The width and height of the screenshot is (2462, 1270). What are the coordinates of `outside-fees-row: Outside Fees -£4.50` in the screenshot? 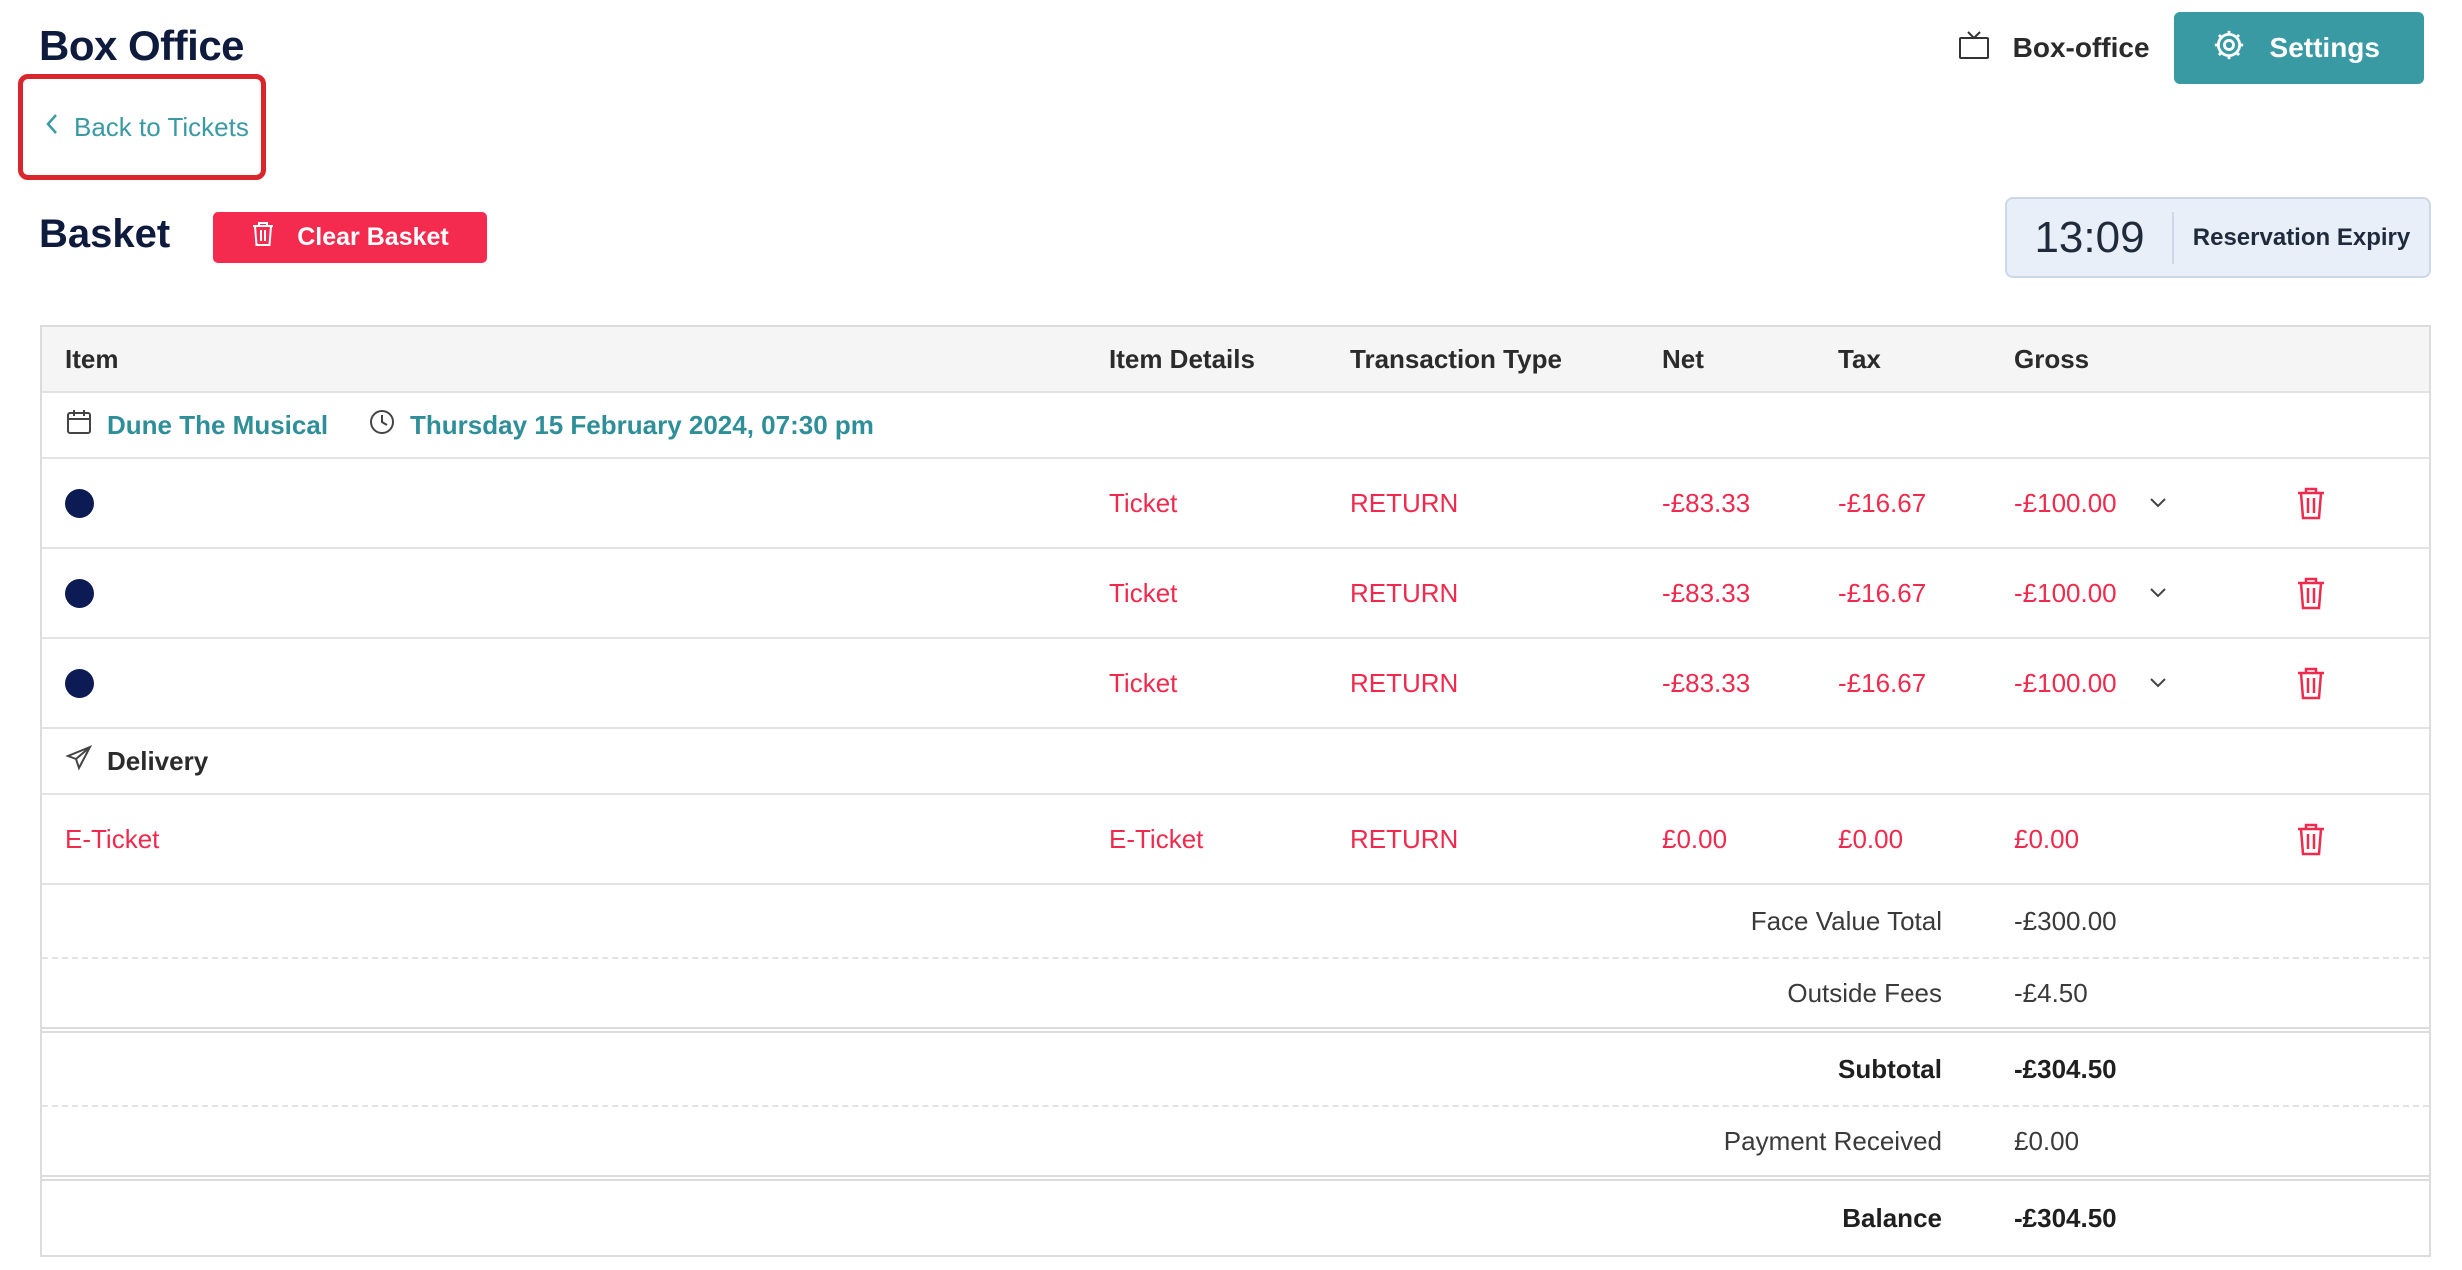 It's located at (1235, 996).